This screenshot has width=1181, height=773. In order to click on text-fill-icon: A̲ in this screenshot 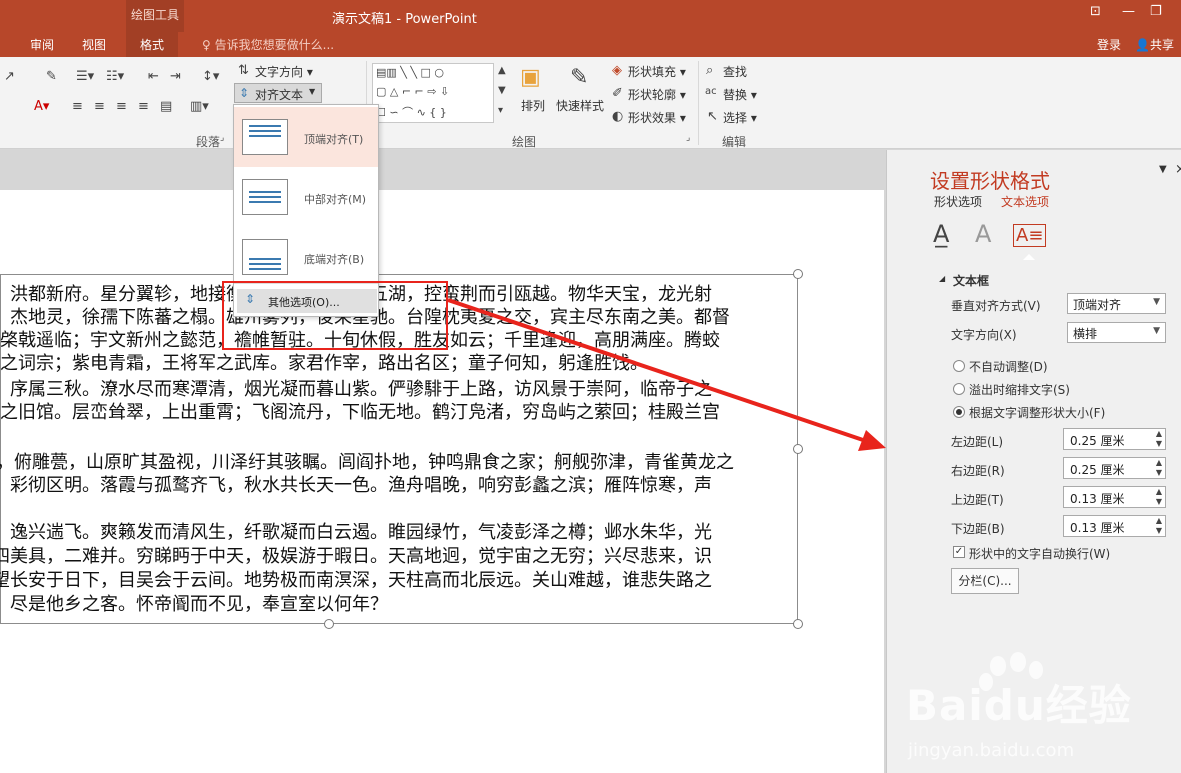, I will do `click(941, 234)`.